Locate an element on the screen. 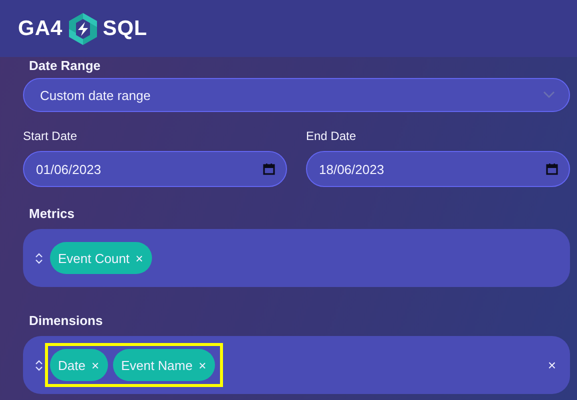 The width and height of the screenshot is (577, 400). date-input-field: 18/06/2023 is located at coordinates (438, 169).